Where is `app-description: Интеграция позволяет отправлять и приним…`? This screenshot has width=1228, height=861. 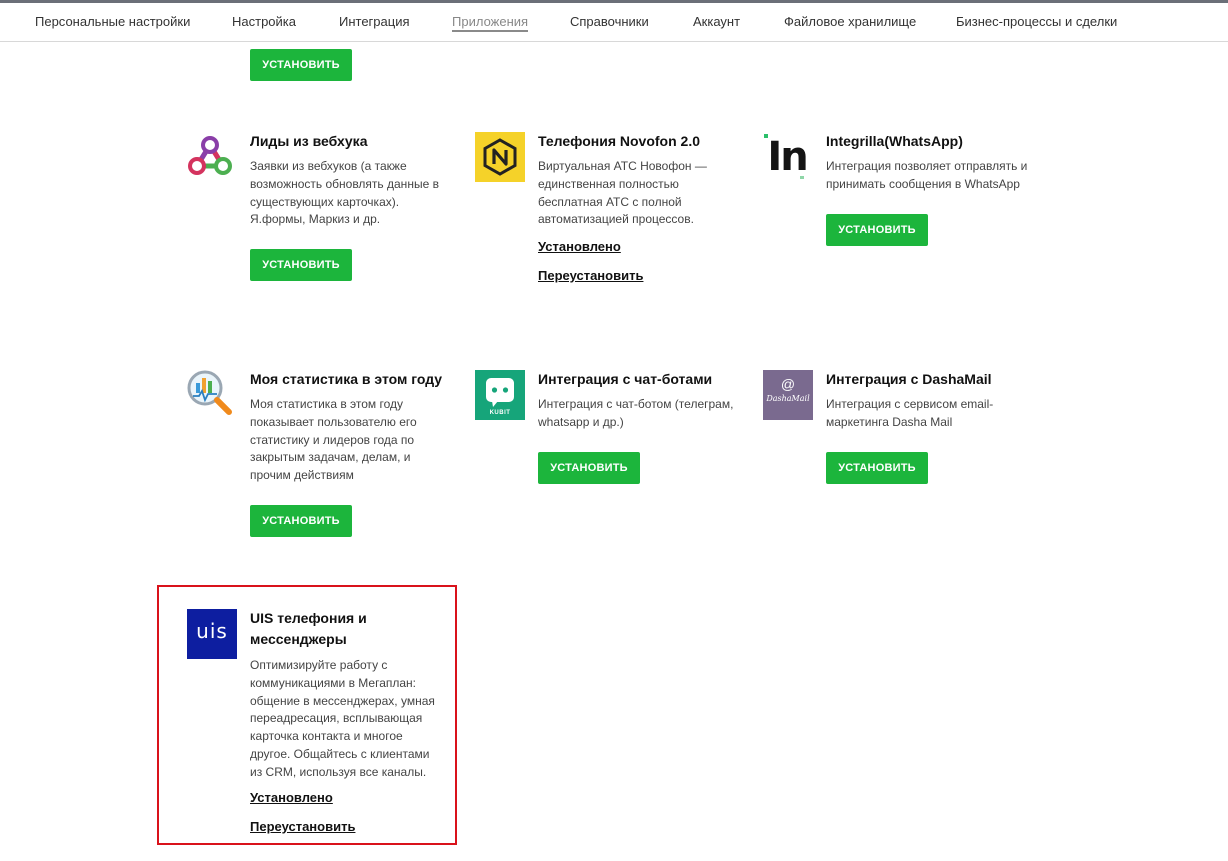
app-description: Интеграция позволяет отправлять и приним… is located at coordinates (927, 175).